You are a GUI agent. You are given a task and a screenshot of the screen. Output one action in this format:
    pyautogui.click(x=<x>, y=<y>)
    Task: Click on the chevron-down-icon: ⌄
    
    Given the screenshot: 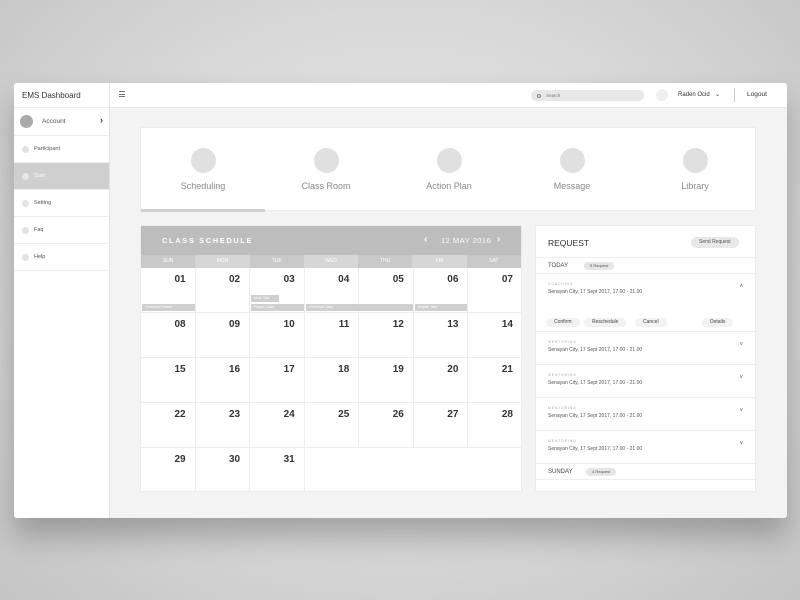 What is the action you would take?
    pyautogui.click(x=717, y=94)
    